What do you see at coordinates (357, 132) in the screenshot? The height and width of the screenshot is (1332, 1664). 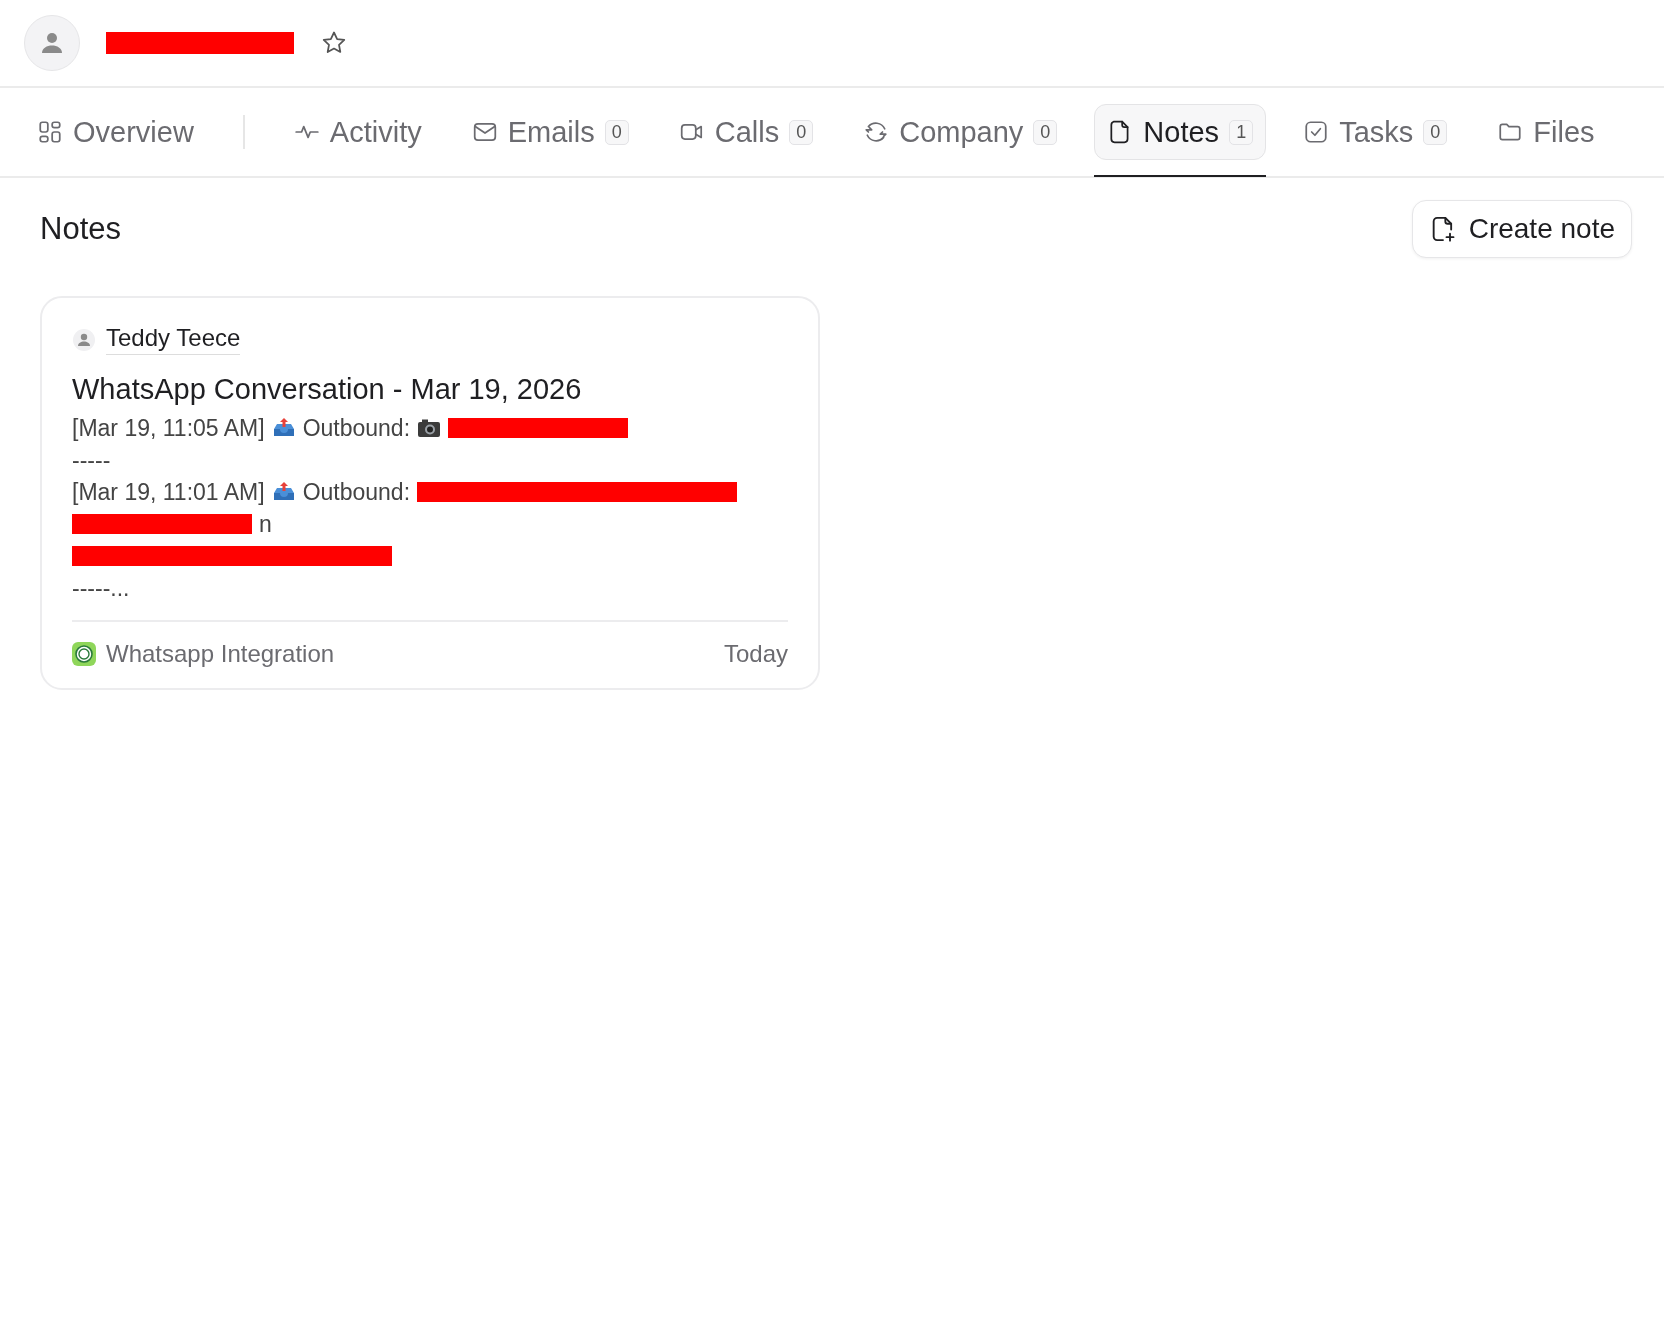 I see `tab: Activity` at bounding box center [357, 132].